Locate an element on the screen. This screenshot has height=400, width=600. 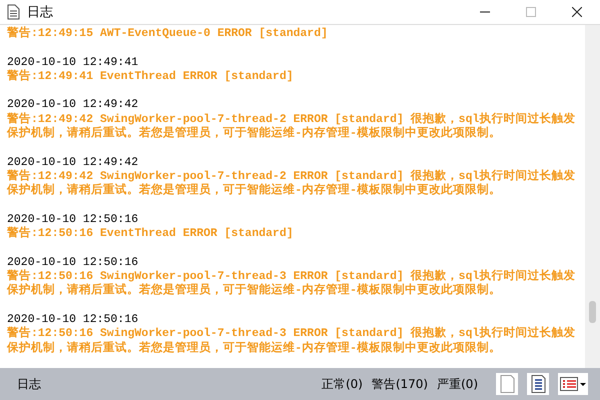
window-title: 日志 is located at coordinates (40, 12).